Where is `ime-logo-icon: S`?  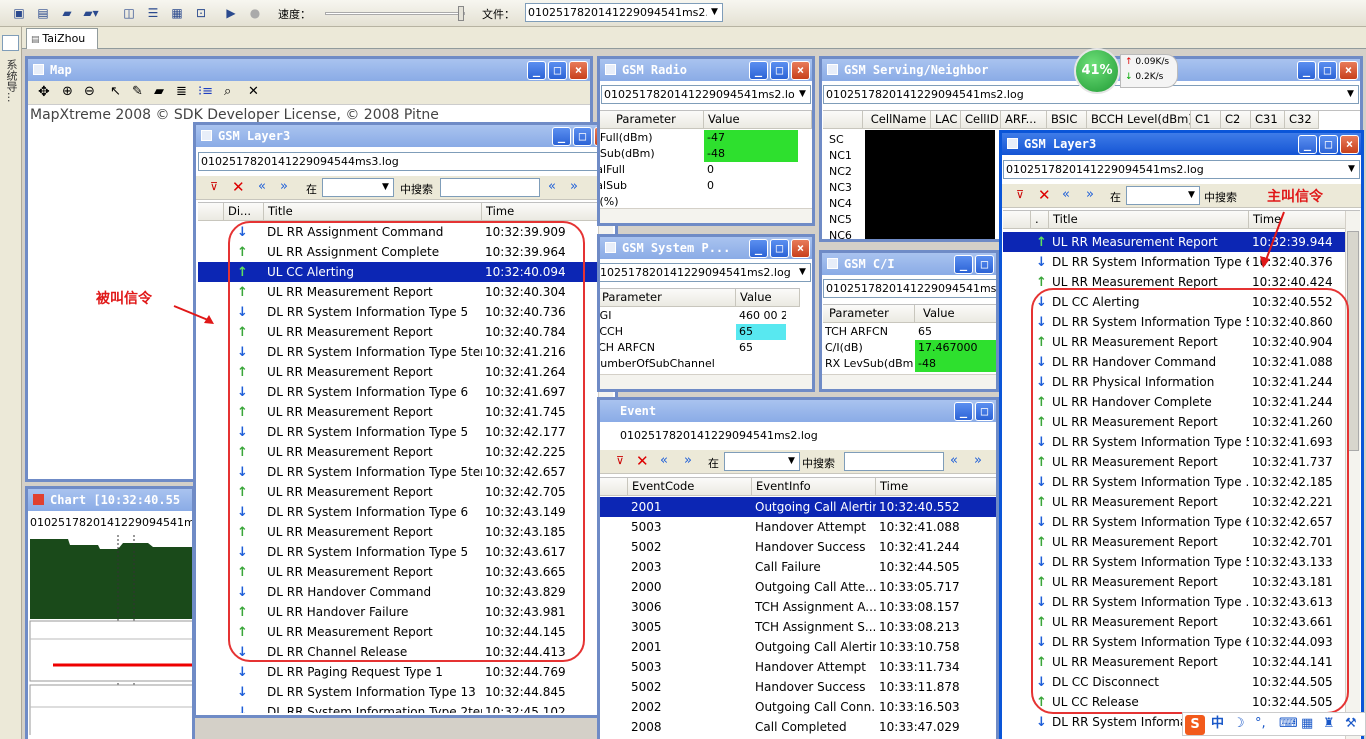
ime-logo-icon: S is located at coordinates (1195, 725).